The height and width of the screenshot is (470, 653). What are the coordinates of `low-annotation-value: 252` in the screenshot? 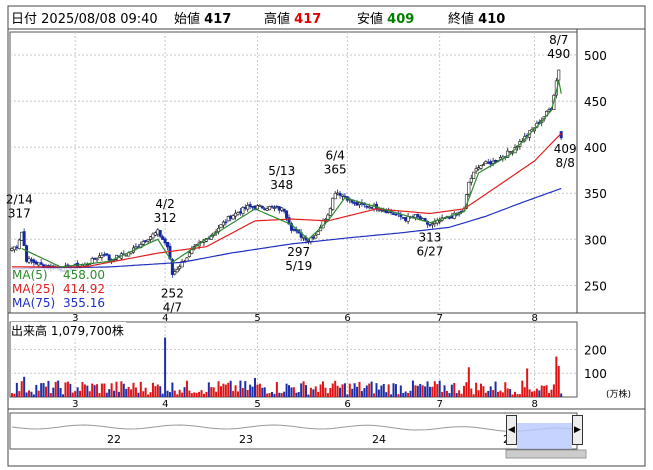 It's located at (172, 294).